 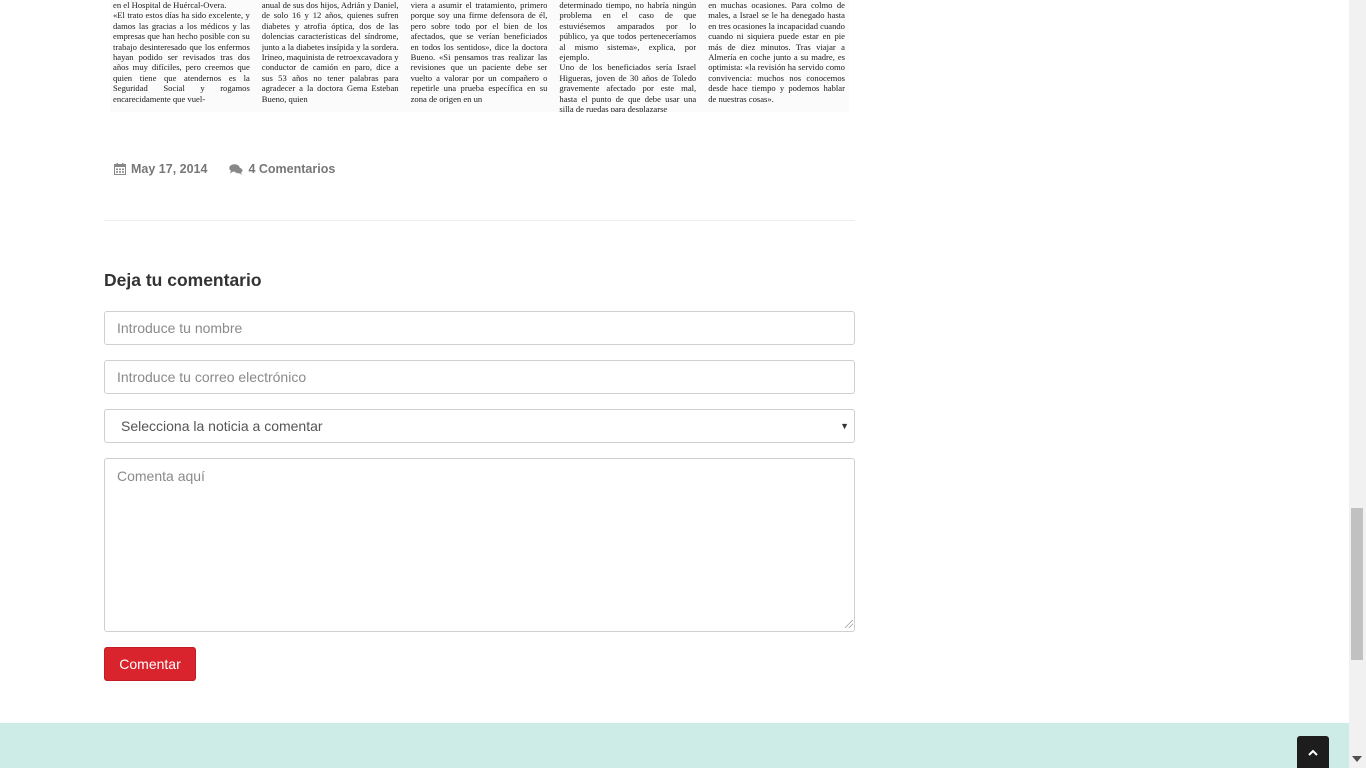 I want to click on email-input, so click(x=479, y=377).